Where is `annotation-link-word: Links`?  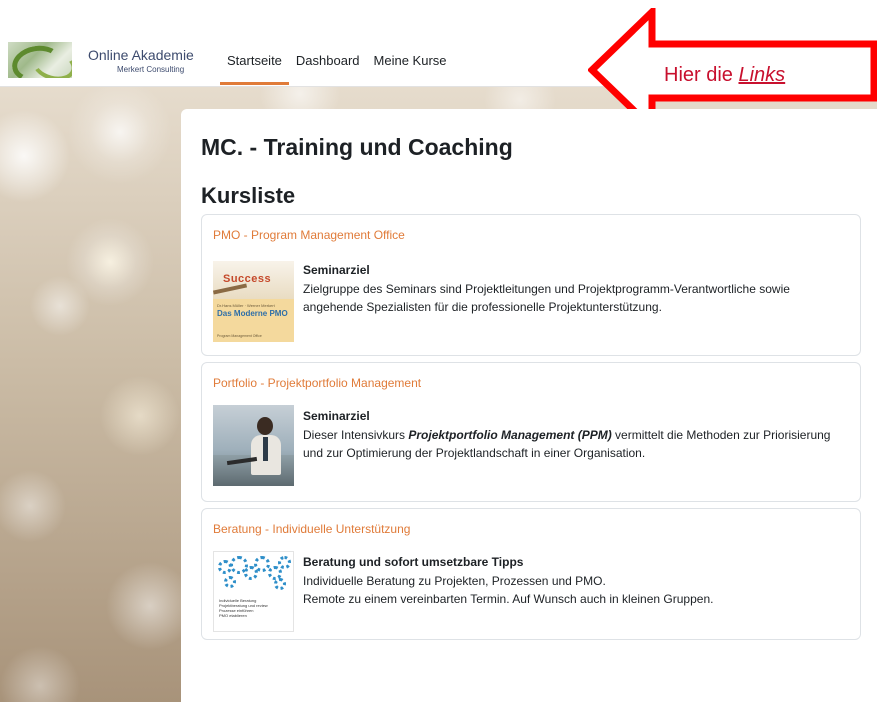 annotation-link-word: Links is located at coordinates (762, 75).